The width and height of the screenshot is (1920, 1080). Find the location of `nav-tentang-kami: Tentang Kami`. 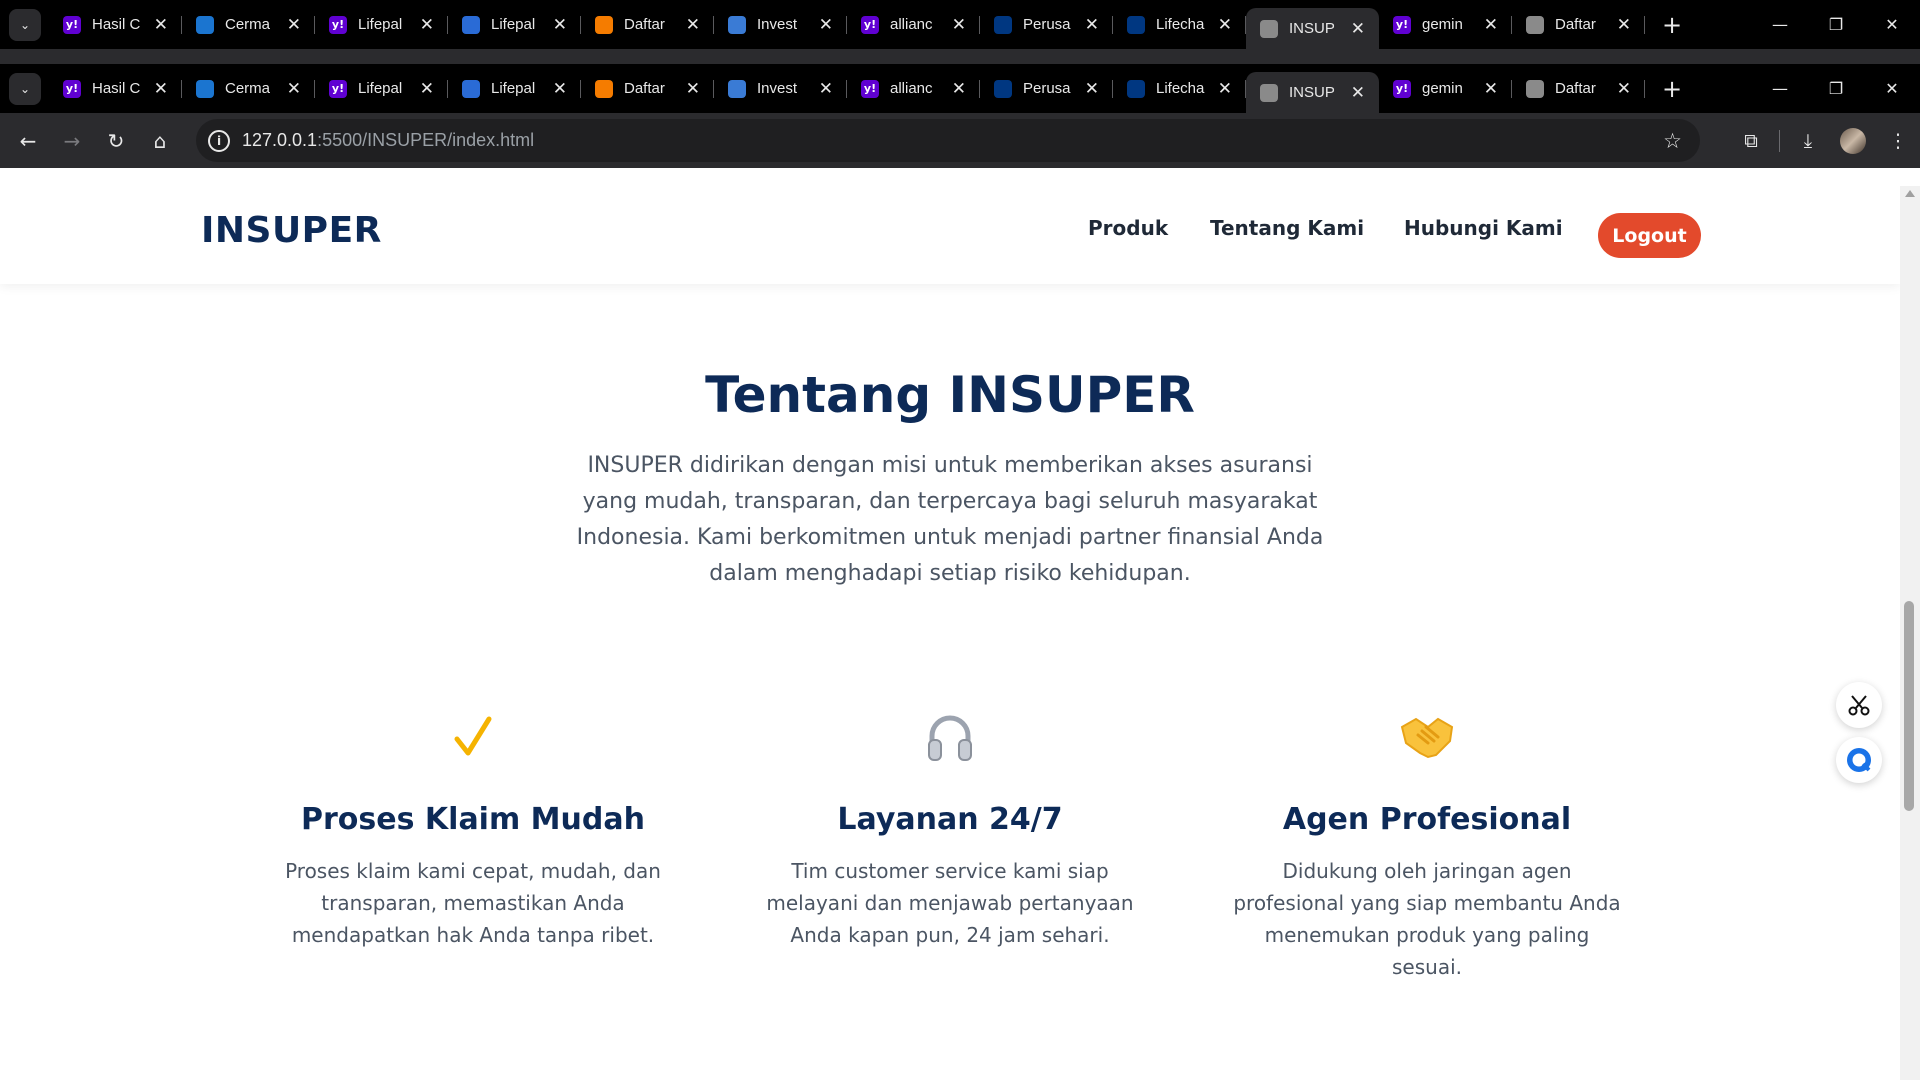

nav-tentang-kami: Tentang Kami is located at coordinates (1287, 228).